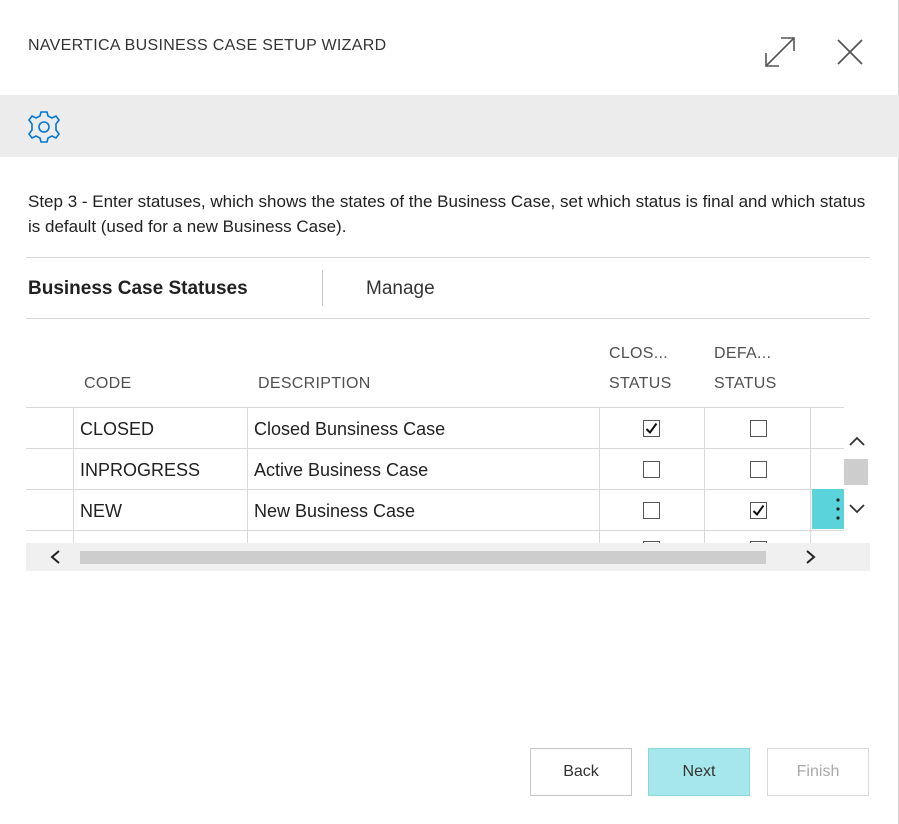 The image size is (899, 824). I want to click on close-icon, so click(850, 52).